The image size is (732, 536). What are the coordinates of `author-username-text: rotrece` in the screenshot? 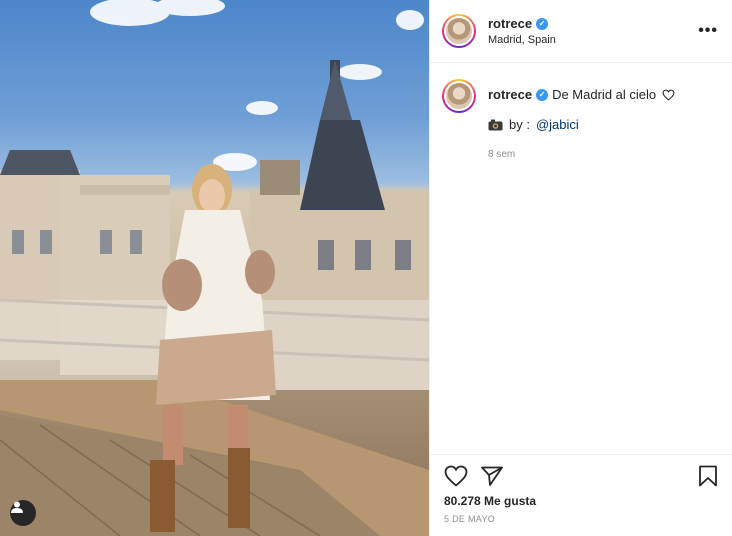 It's located at (510, 23).